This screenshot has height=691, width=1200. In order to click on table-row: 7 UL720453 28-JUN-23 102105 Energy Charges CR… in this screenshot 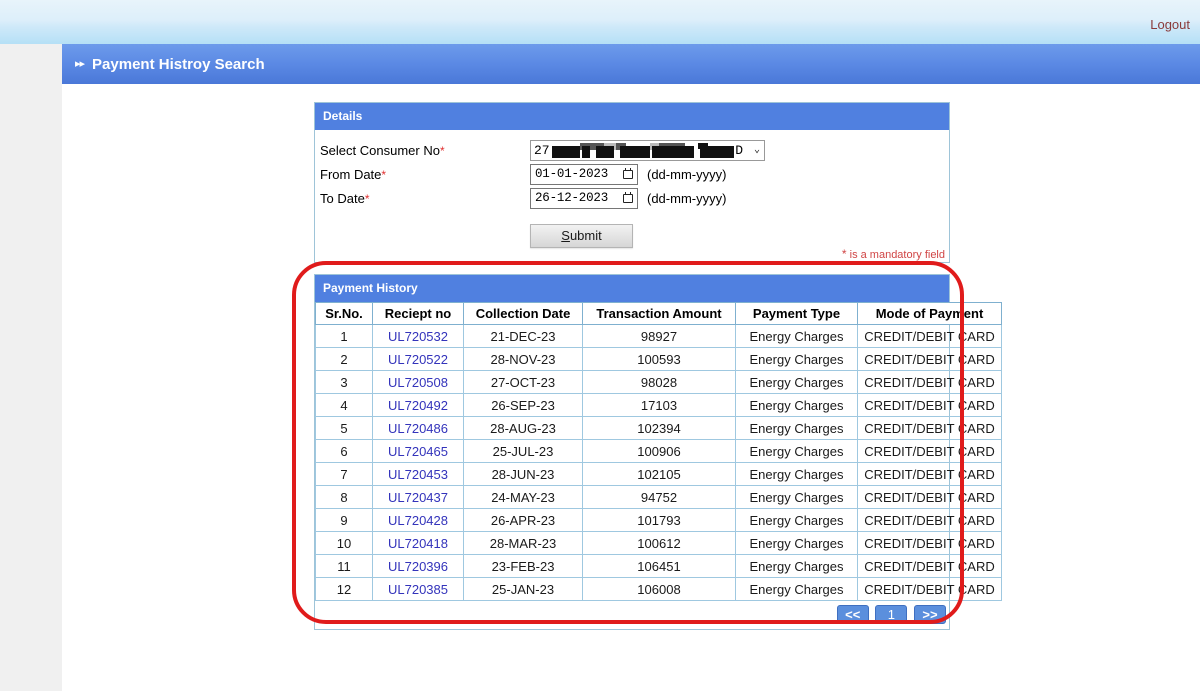, I will do `click(658, 474)`.